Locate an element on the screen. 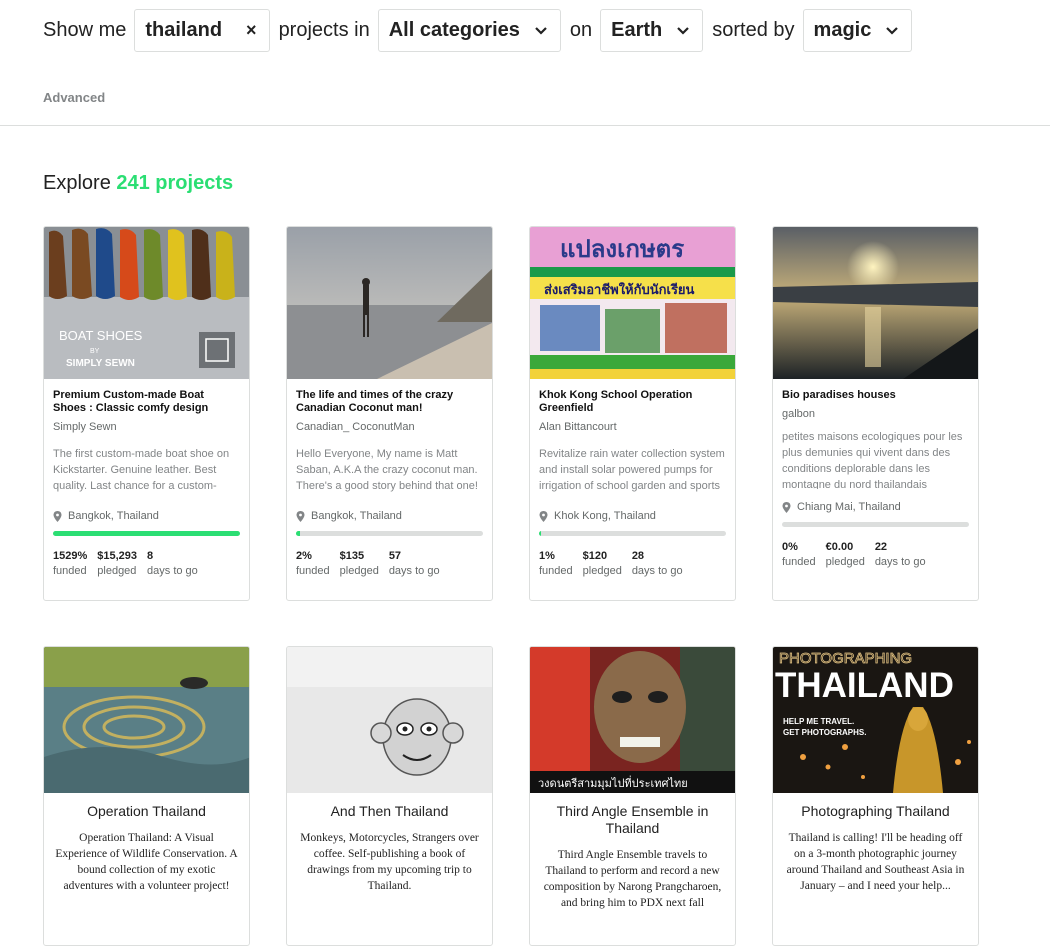  location-dropdown: Earth is located at coordinates (652, 30).